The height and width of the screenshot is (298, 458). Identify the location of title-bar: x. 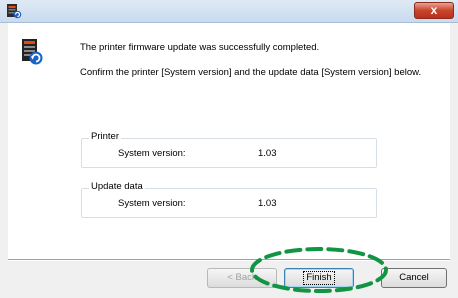
(229, 11).